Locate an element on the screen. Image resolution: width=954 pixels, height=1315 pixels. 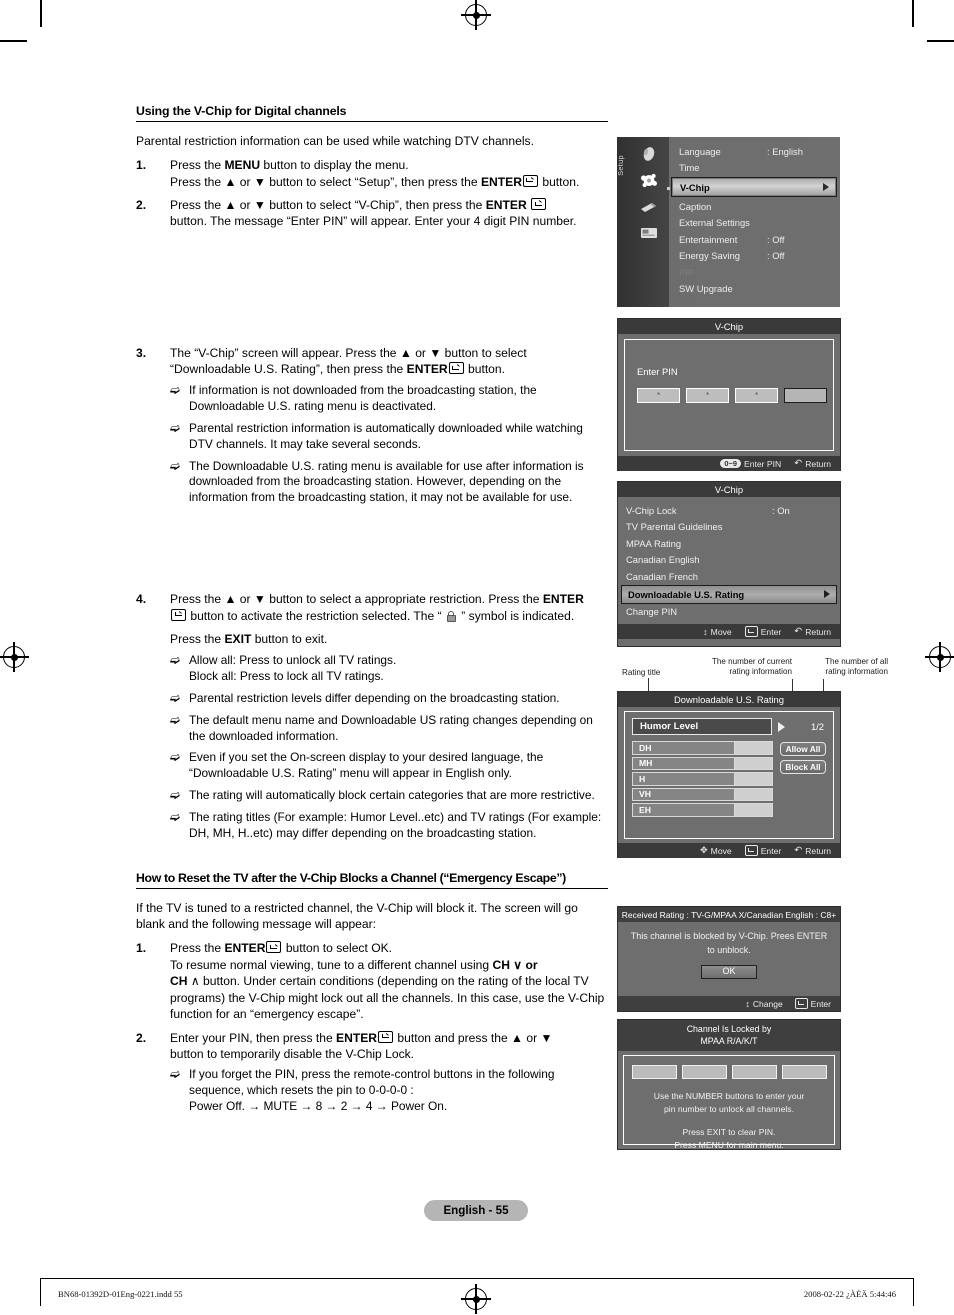
pin-window-footer: 0~9 Enter PIN ↶ Return is located at coordinates (729, 463).